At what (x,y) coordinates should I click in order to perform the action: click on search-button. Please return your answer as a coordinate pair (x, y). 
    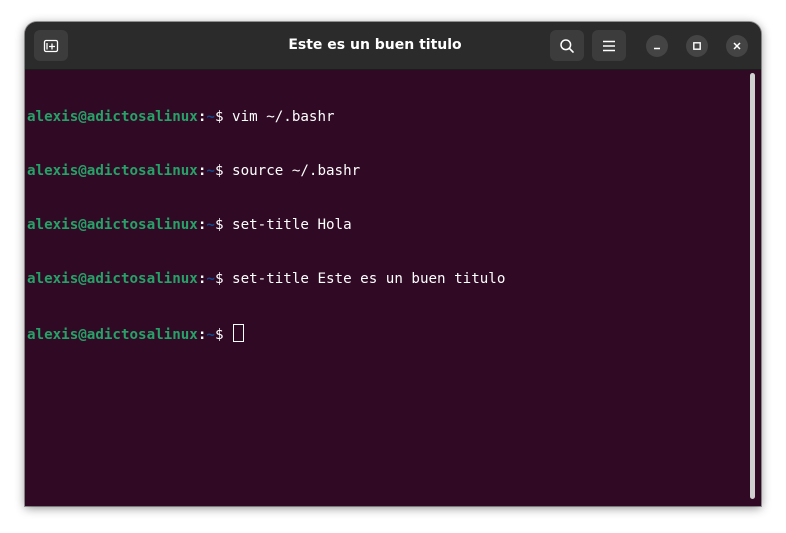
    Looking at the image, I should click on (567, 45).